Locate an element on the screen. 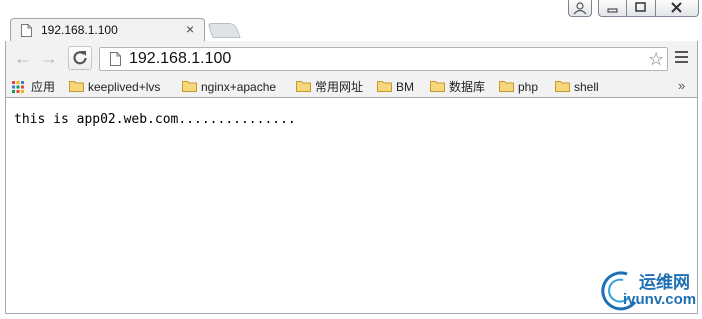 This screenshot has width=702, height=319. minimize-icon is located at coordinates (612, 10).